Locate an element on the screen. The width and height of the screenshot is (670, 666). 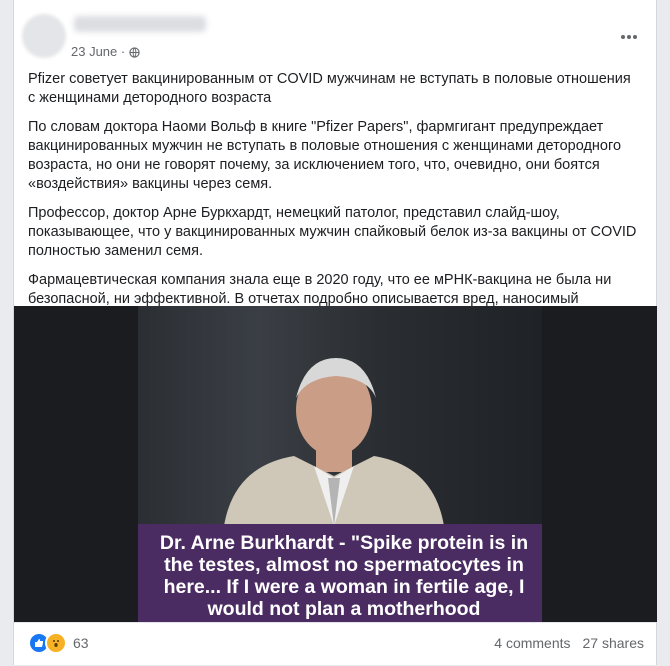
post-meta: 23 June · is located at coordinates (105, 51).